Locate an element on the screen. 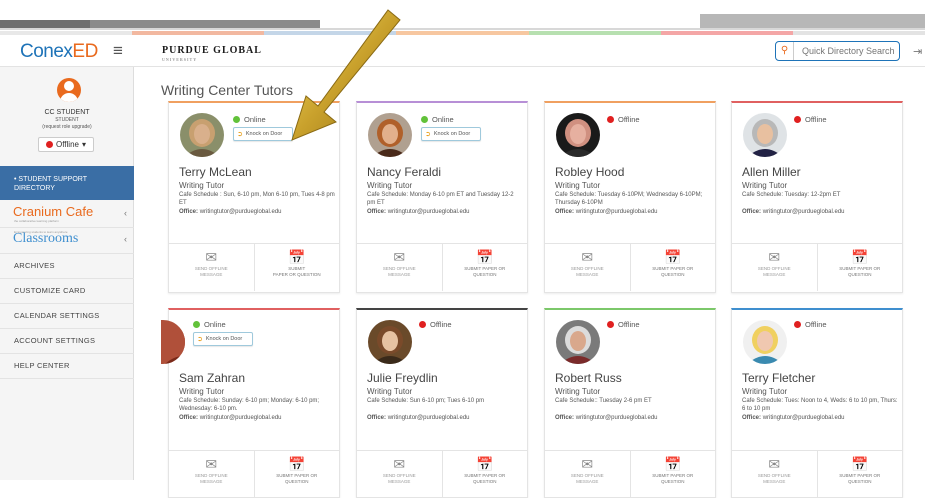 The image size is (925, 498). tutor-name: Nancy Feraldi is located at coordinates (404, 172).